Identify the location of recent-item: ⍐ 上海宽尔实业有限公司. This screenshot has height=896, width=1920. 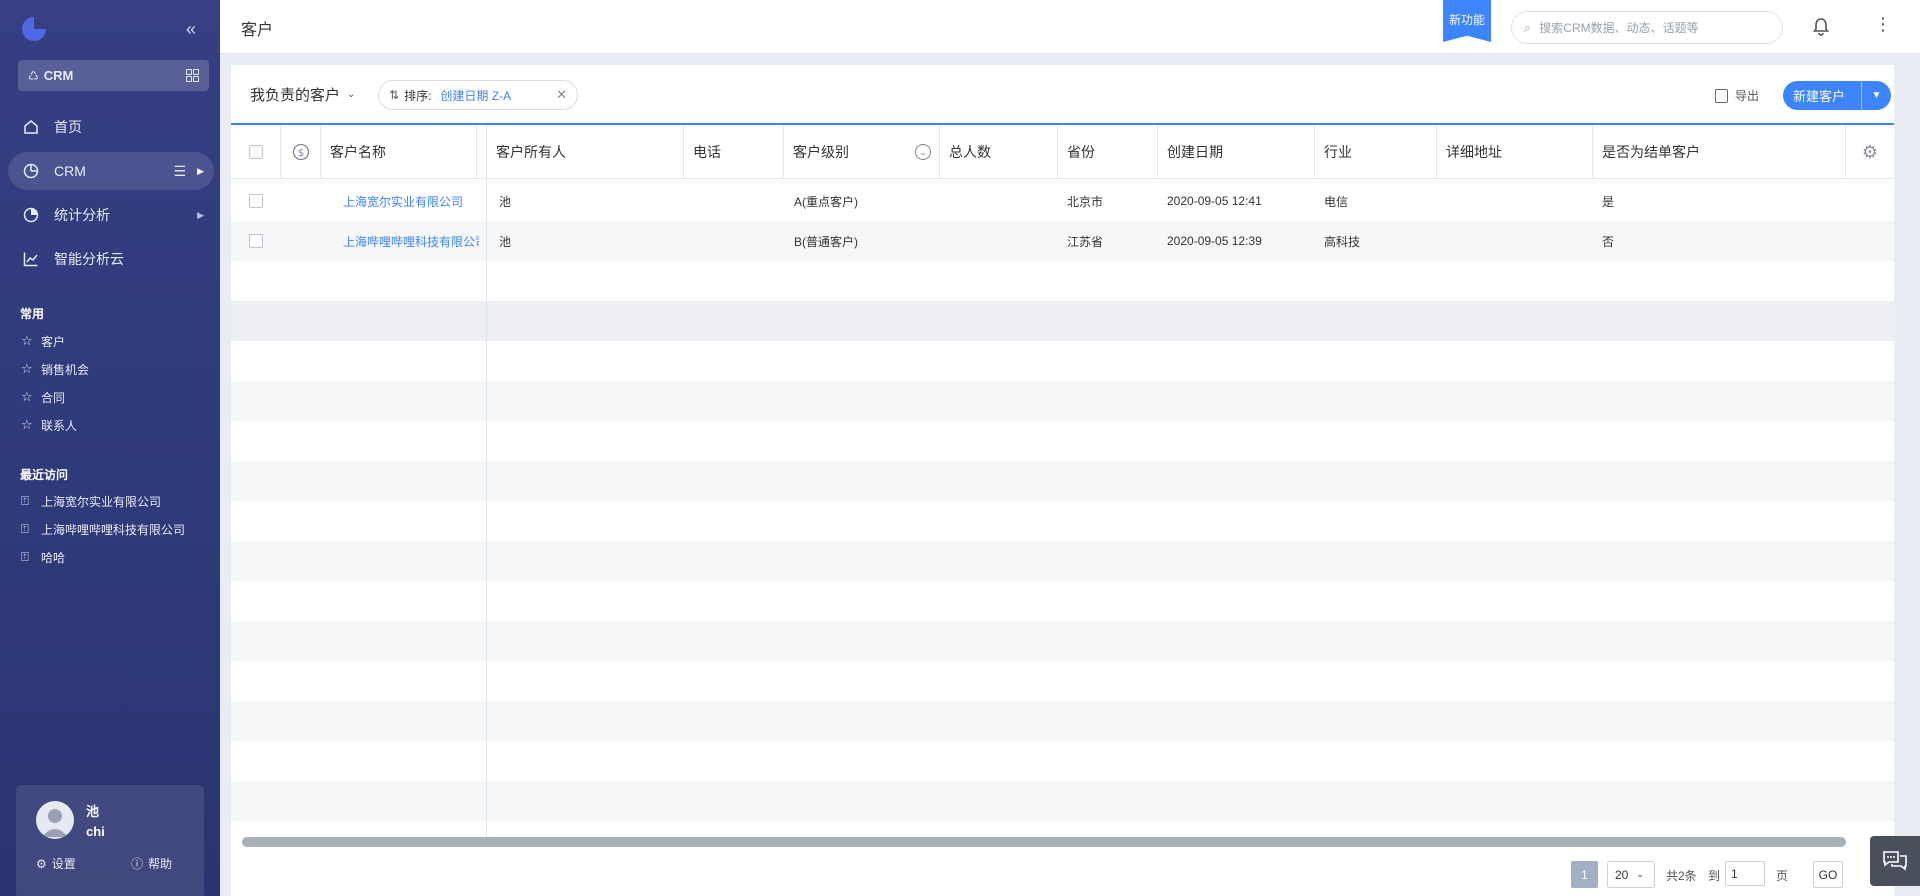
(103, 501).